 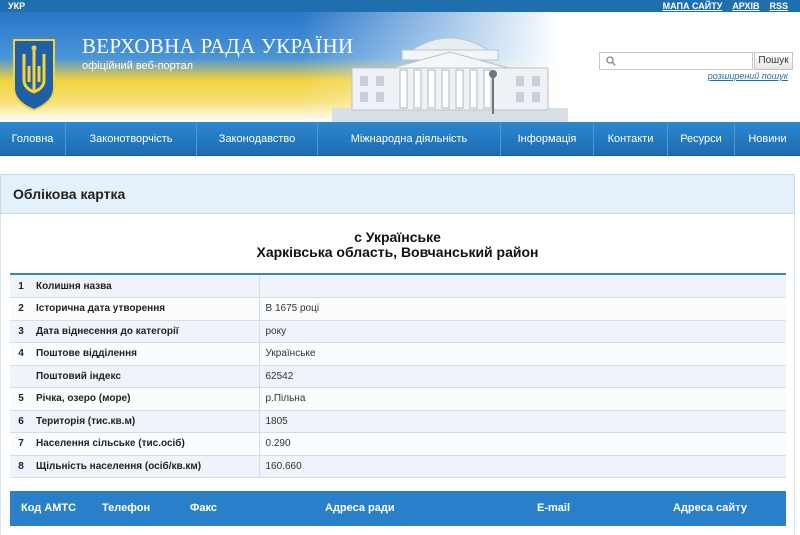 I want to click on row-value: Українське, so click(x=522, y=354).